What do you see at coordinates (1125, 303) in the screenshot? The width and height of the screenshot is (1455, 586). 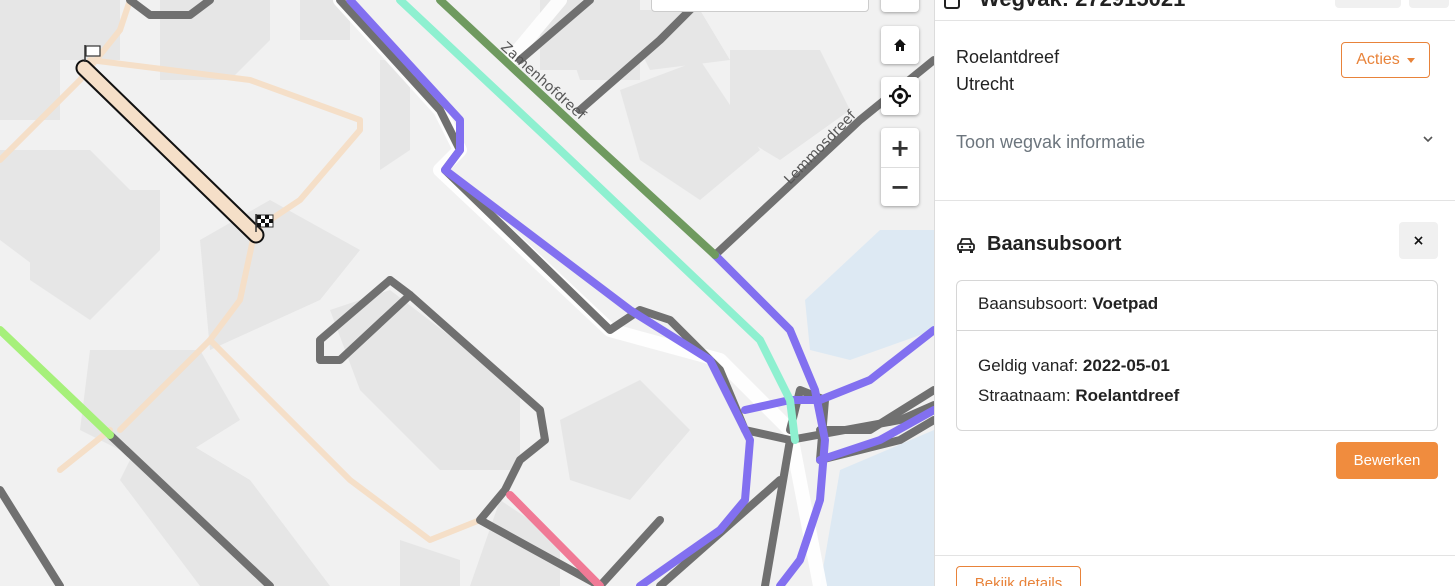 I see `card-header-value: Voetpad` at bounding box center [1125, 303].